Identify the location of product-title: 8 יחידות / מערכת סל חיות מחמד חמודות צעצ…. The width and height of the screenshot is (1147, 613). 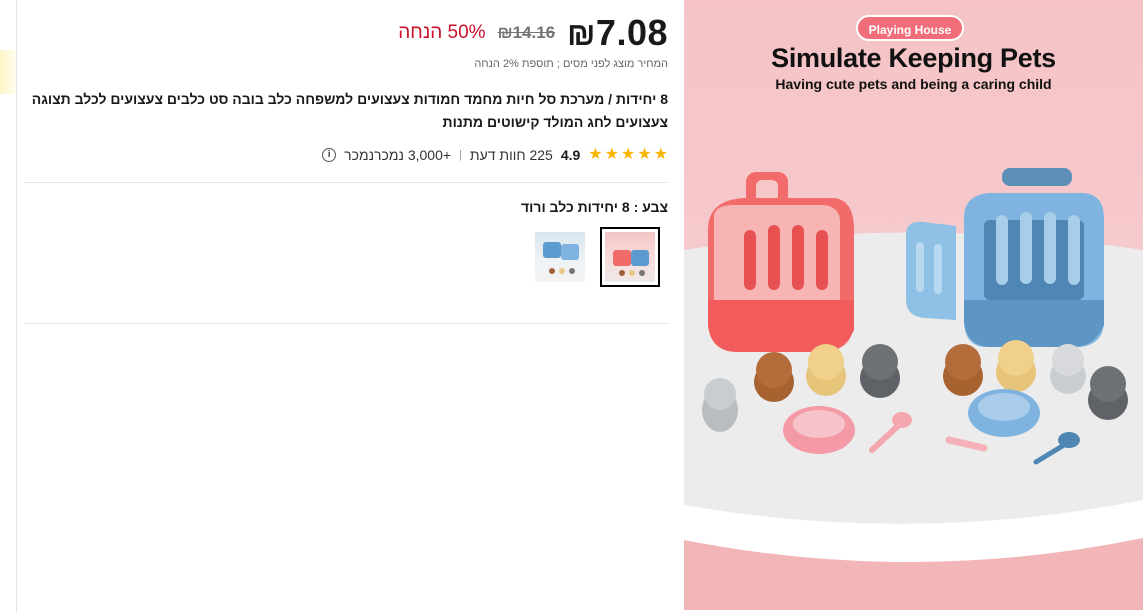
(349, 110).